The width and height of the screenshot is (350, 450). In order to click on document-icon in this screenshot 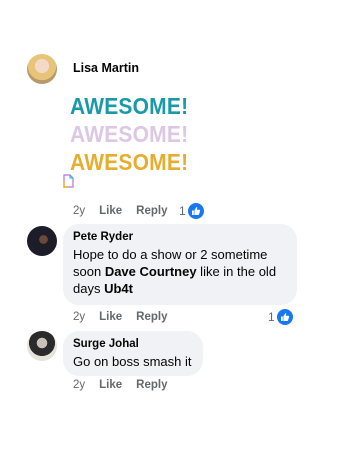, I will do `click(68, 181)`.